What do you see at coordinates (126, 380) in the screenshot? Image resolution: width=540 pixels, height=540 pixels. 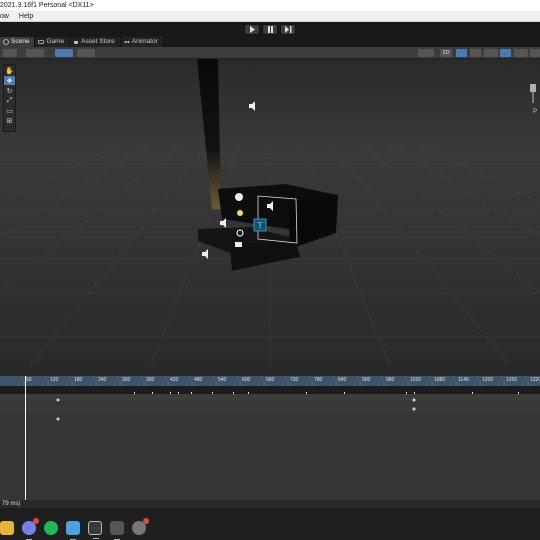 I see `ruler-label: 300` at bounding box center [126, 380].